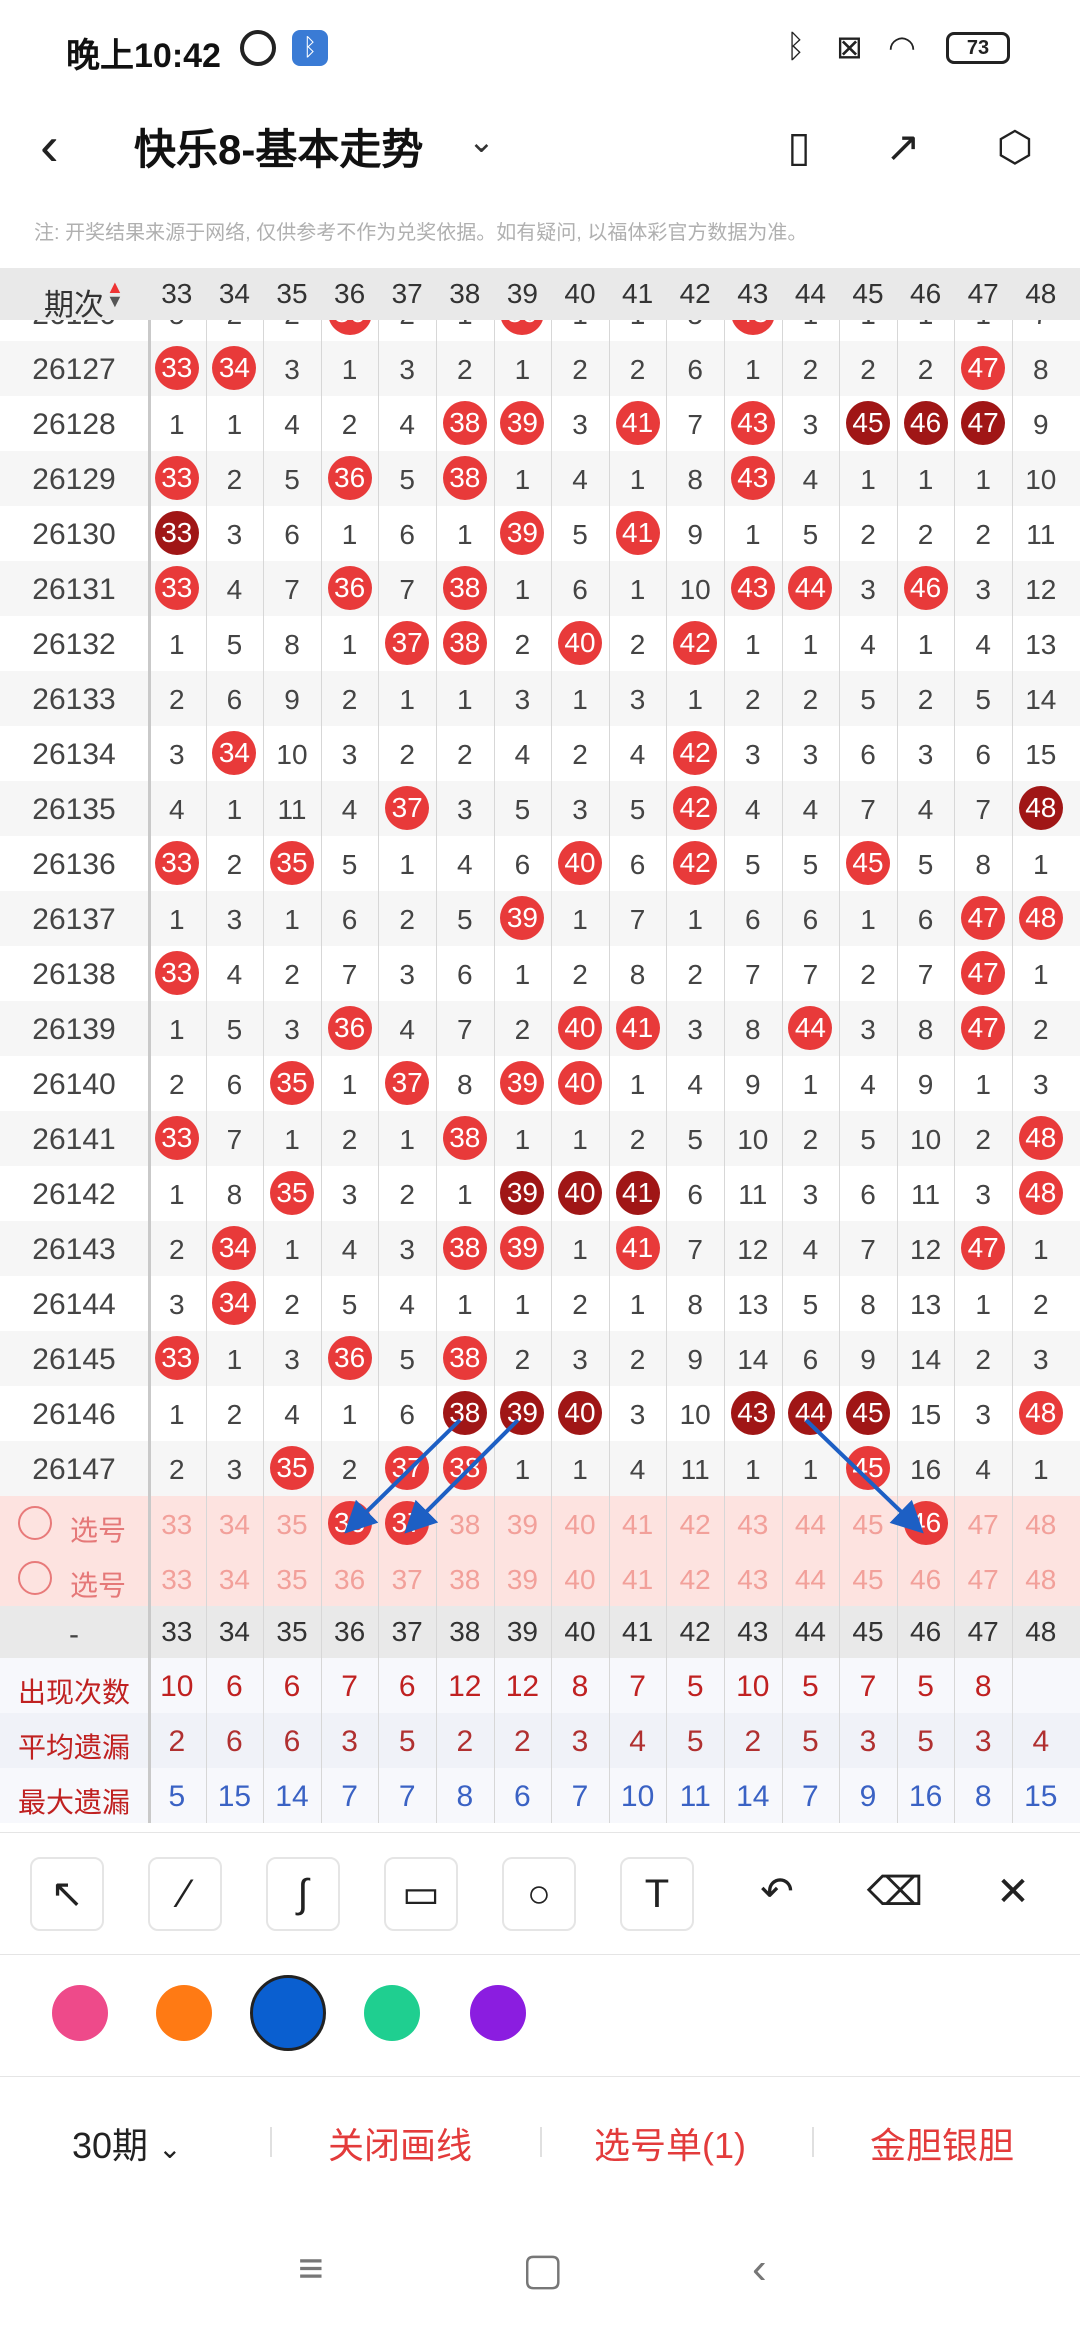  Describe the element at coordinates (127, 2143) in the screenshot. I see `period-select: 30期 ⌄` at that location.